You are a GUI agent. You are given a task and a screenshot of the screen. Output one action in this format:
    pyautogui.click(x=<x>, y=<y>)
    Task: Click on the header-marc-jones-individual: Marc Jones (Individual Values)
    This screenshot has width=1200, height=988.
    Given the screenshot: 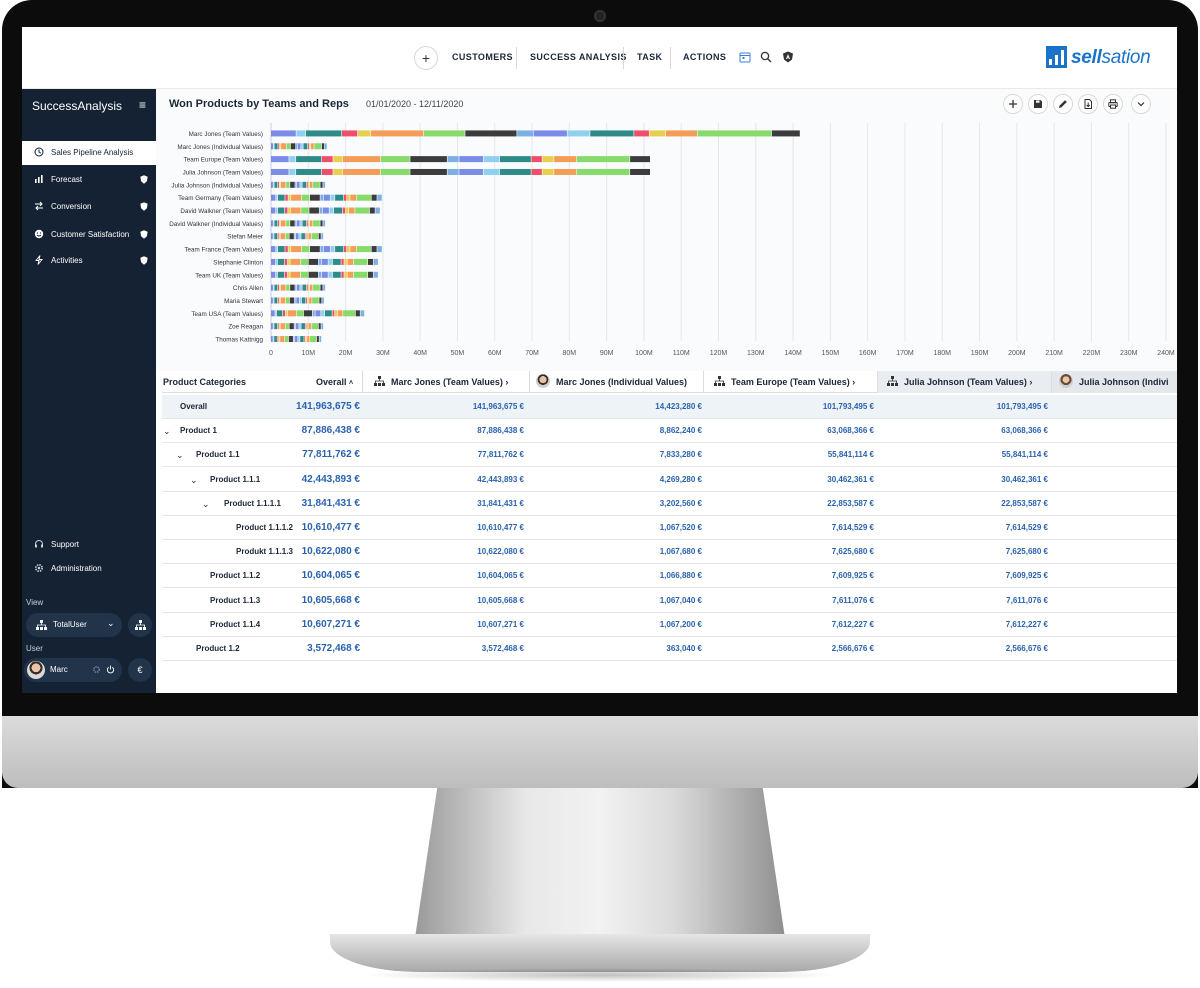 What is the action you would take?
    pyautogui.click(x=619, y=382)
    